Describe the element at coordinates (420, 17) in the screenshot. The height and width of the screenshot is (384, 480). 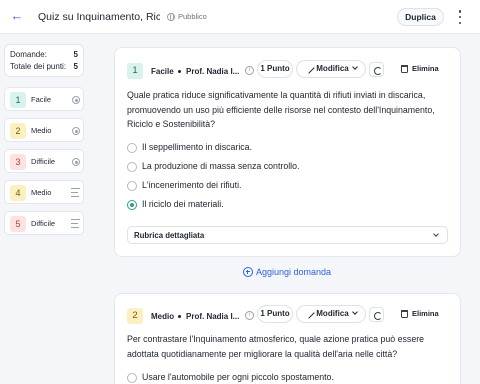
I see `duplicate-button: Duplica` at that location.